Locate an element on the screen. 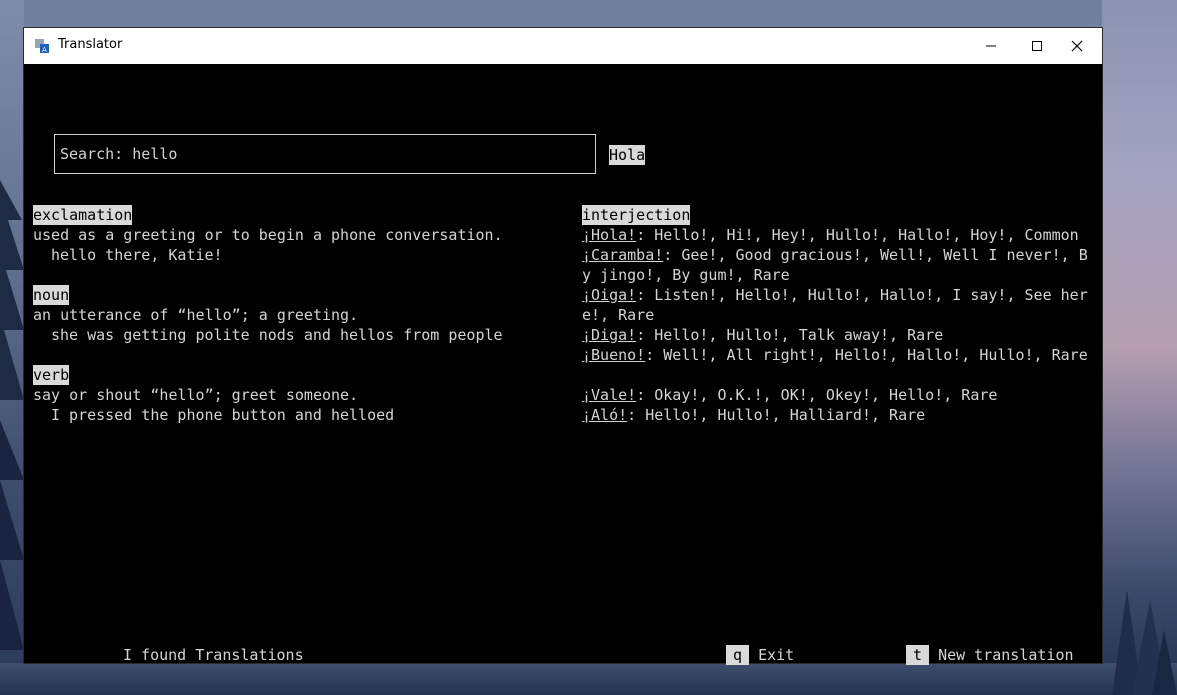 This screenshot has height=695, width=1177. exit-label: Exit is located at coordinates (776, 655).